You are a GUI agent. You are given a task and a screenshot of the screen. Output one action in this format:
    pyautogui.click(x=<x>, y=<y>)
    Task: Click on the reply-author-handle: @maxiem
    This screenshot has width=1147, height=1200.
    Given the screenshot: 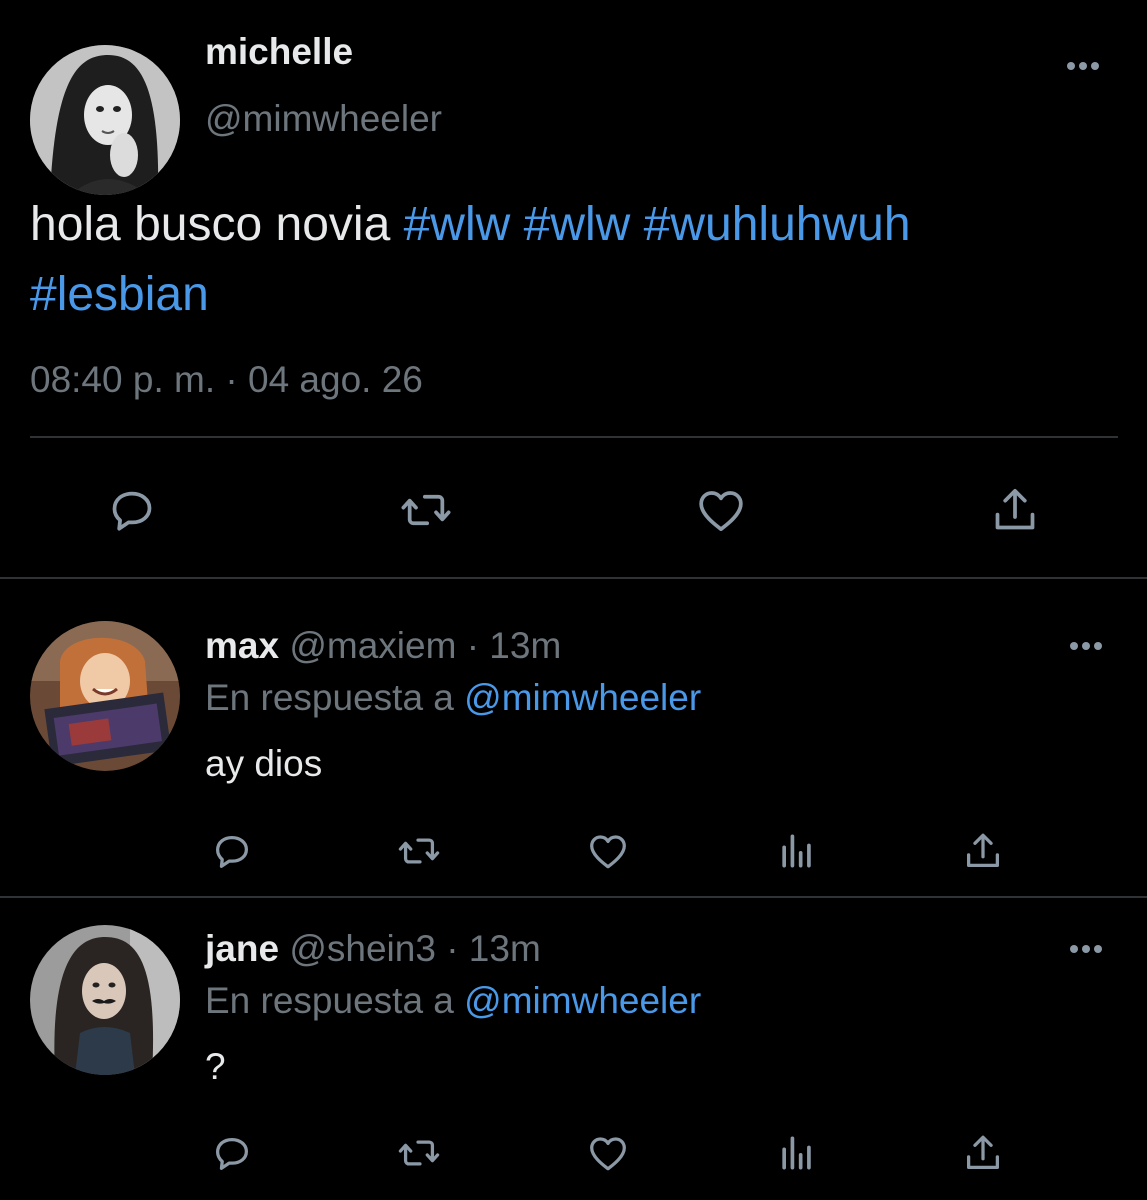 What is the action you would take?
    pyautogui.click(x=372, y=645)
    